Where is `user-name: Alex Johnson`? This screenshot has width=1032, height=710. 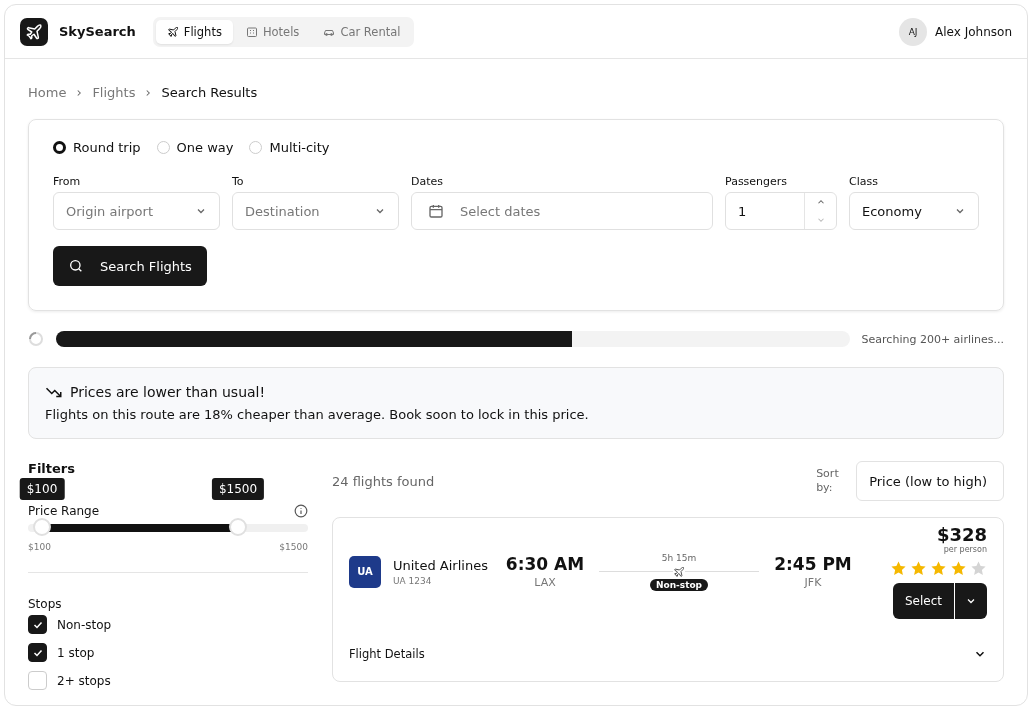
user-name: Alex Johnson is located at coordinates (973, 31).